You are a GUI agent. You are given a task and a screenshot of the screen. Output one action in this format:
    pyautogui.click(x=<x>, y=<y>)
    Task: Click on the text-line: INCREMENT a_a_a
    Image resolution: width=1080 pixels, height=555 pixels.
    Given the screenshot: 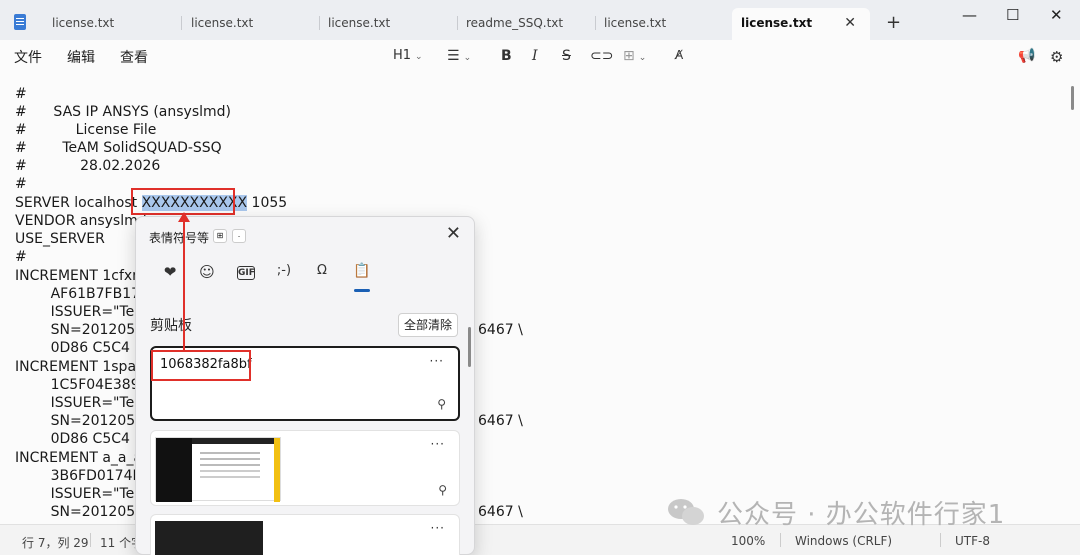 What is the action you would take?
    pyautogui.click(x=79, y=458)
    